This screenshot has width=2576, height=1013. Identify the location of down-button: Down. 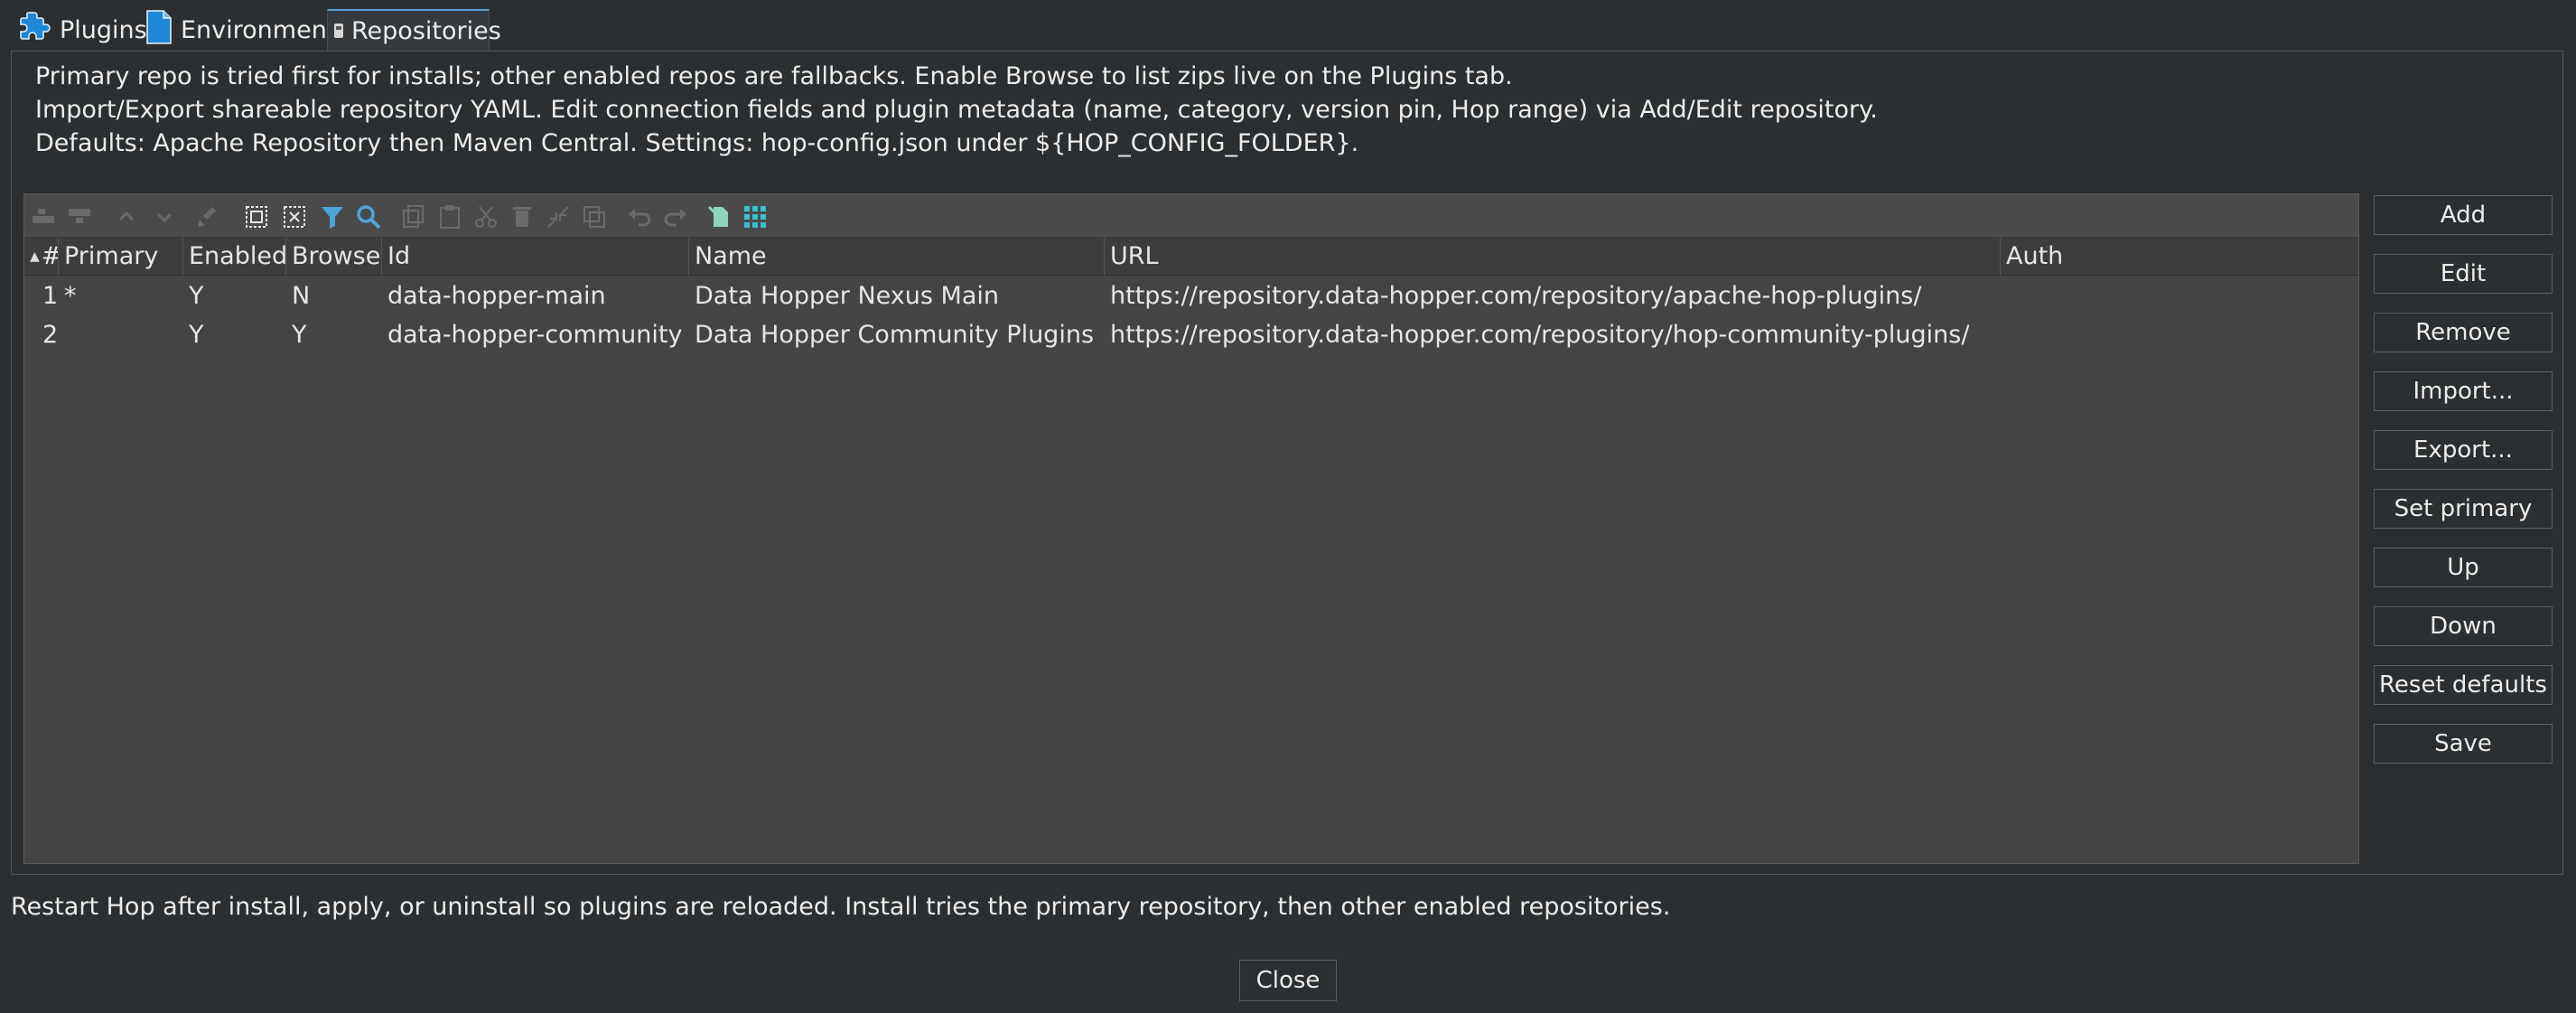
(2463, 626).